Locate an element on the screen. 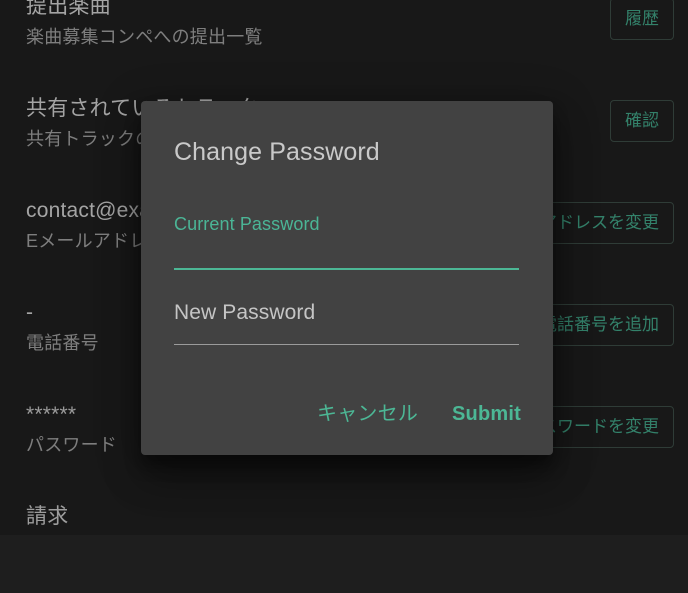 The width and height of the screenshot is (688, 593). current-password-label: Current Password is located at coordinates (247, 224).